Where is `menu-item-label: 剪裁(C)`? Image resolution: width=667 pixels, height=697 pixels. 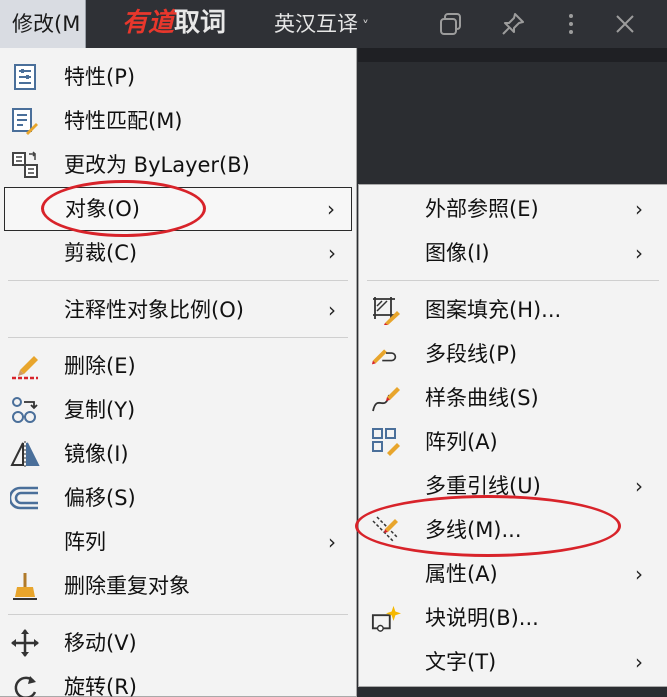
menu-item-label: 剪裁(C) is located at coordinates (101, 253).